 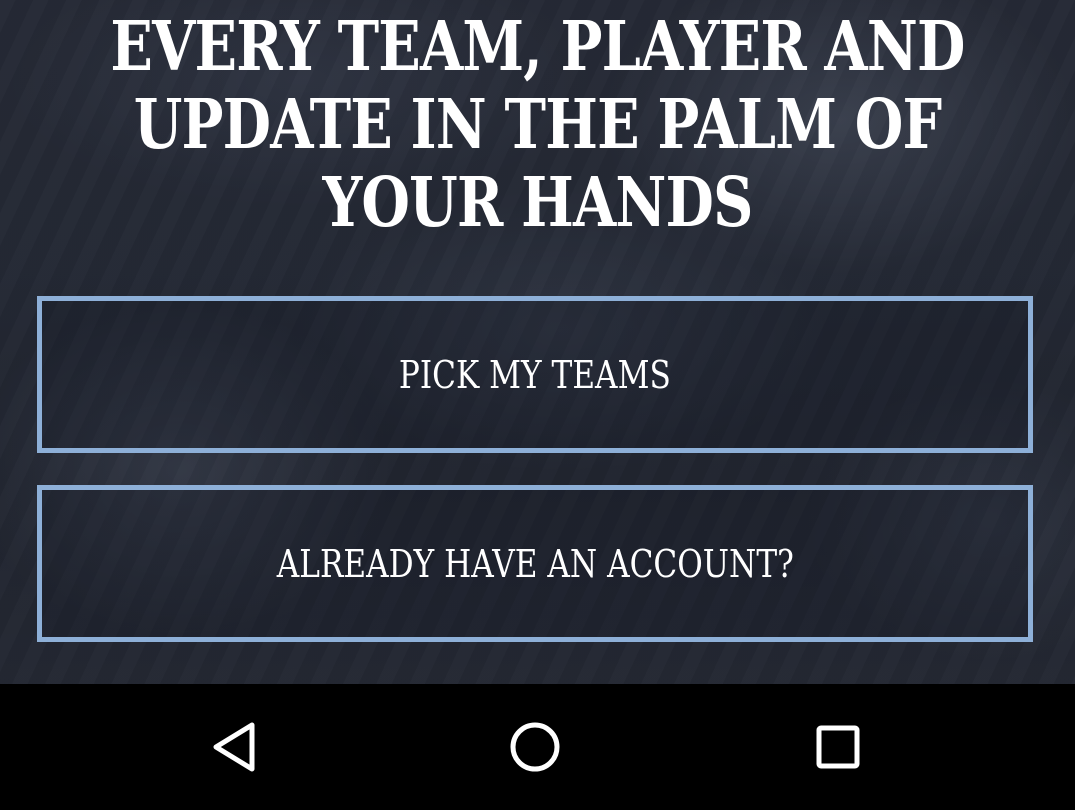 I want to click on home-circle-icon, so click(x=535, y=747).